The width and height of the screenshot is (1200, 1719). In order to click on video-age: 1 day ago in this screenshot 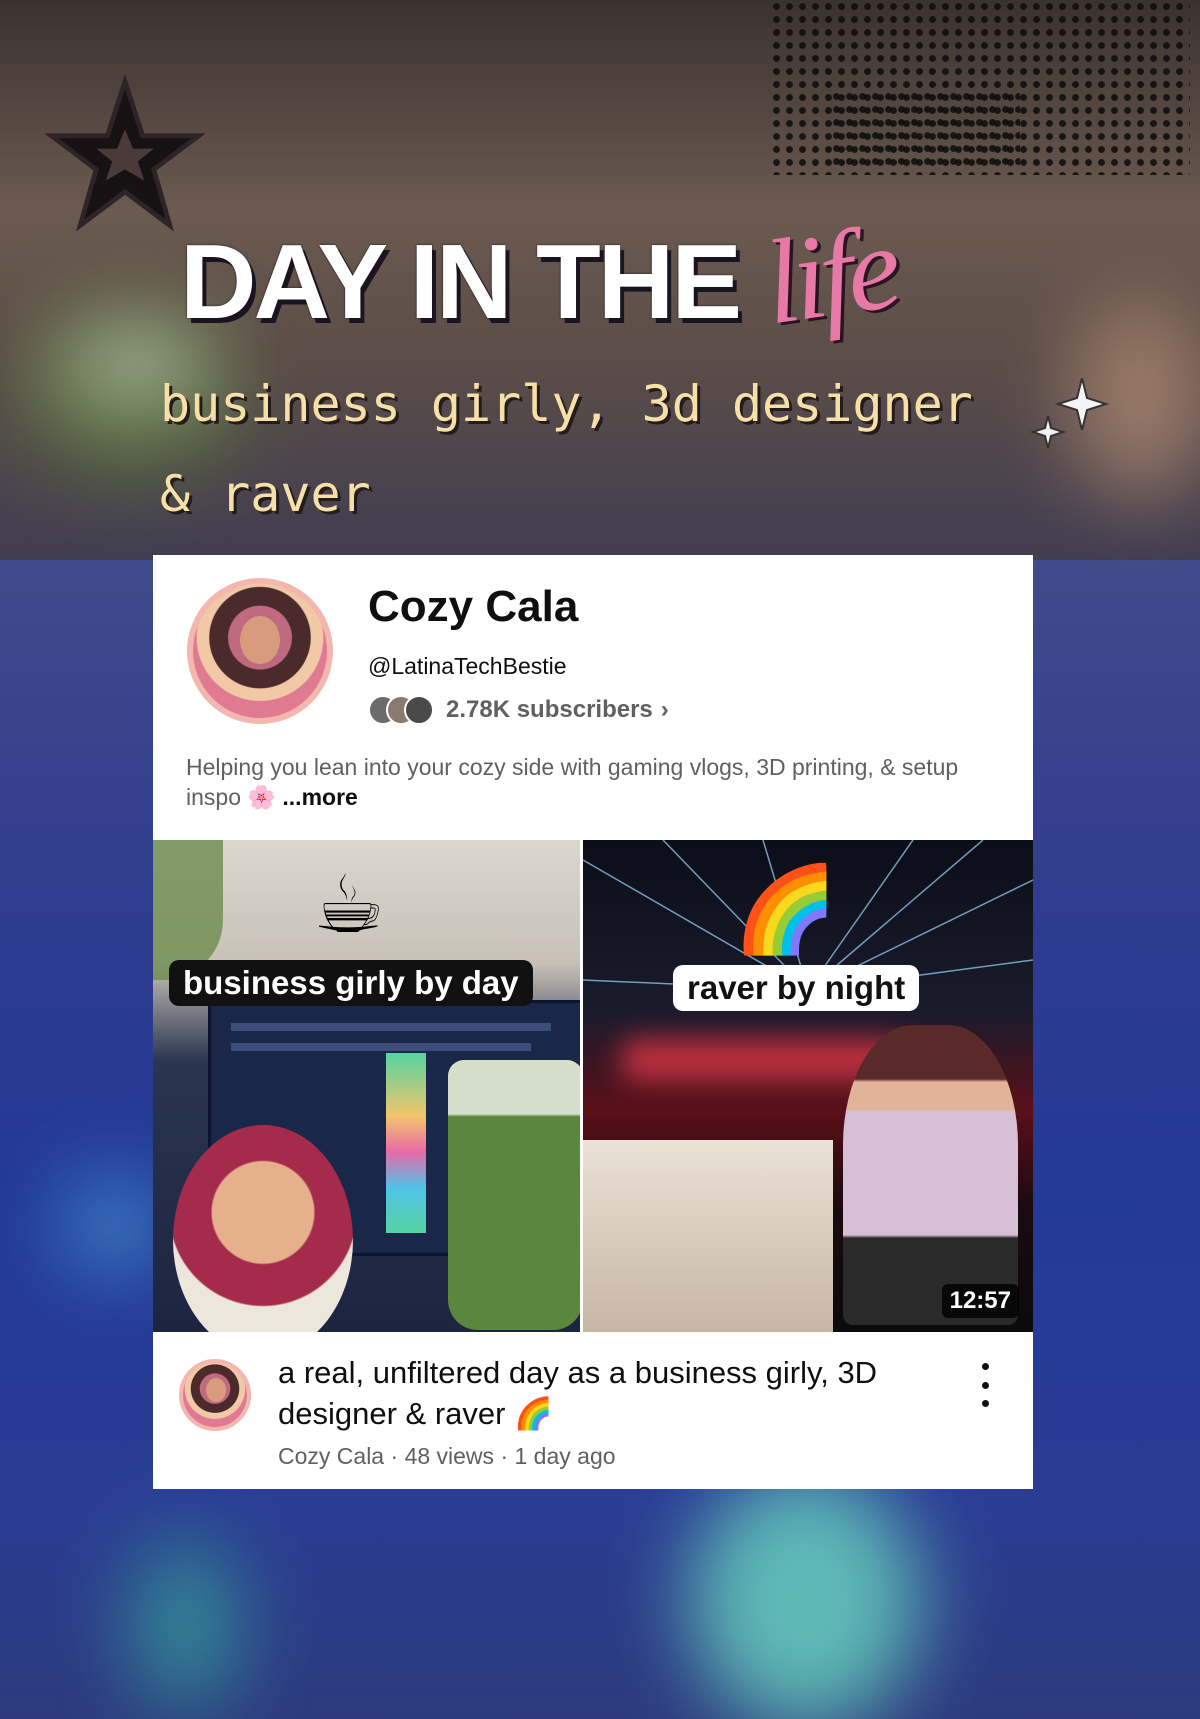, I will do `click(565, 1456)`.